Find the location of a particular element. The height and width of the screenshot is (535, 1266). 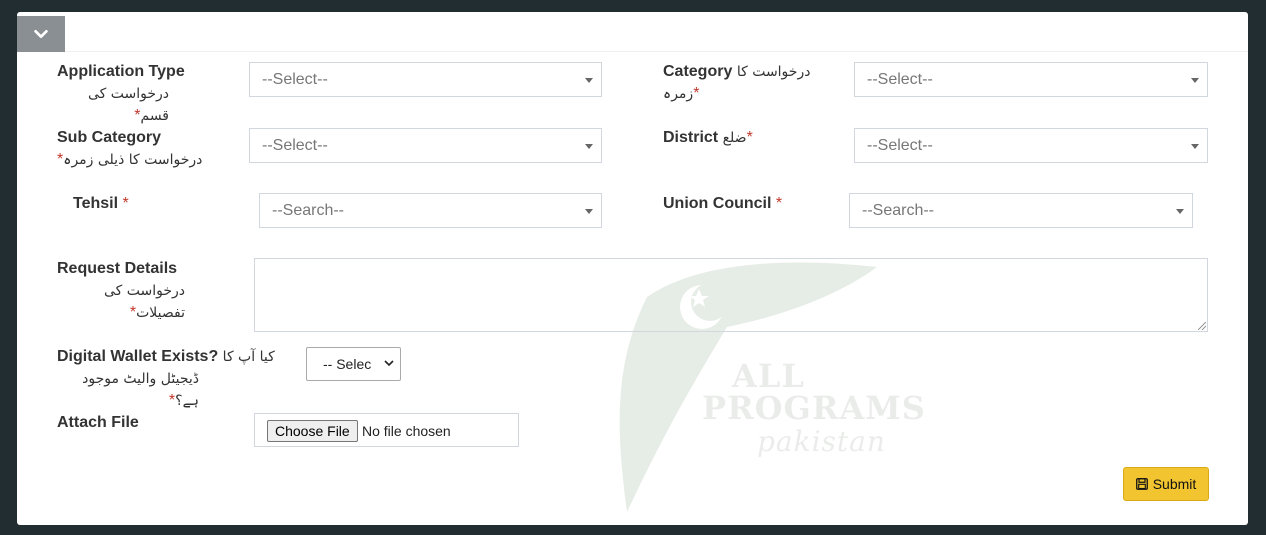

application-type-select: --Select-- is located at coordinates (425, 79).